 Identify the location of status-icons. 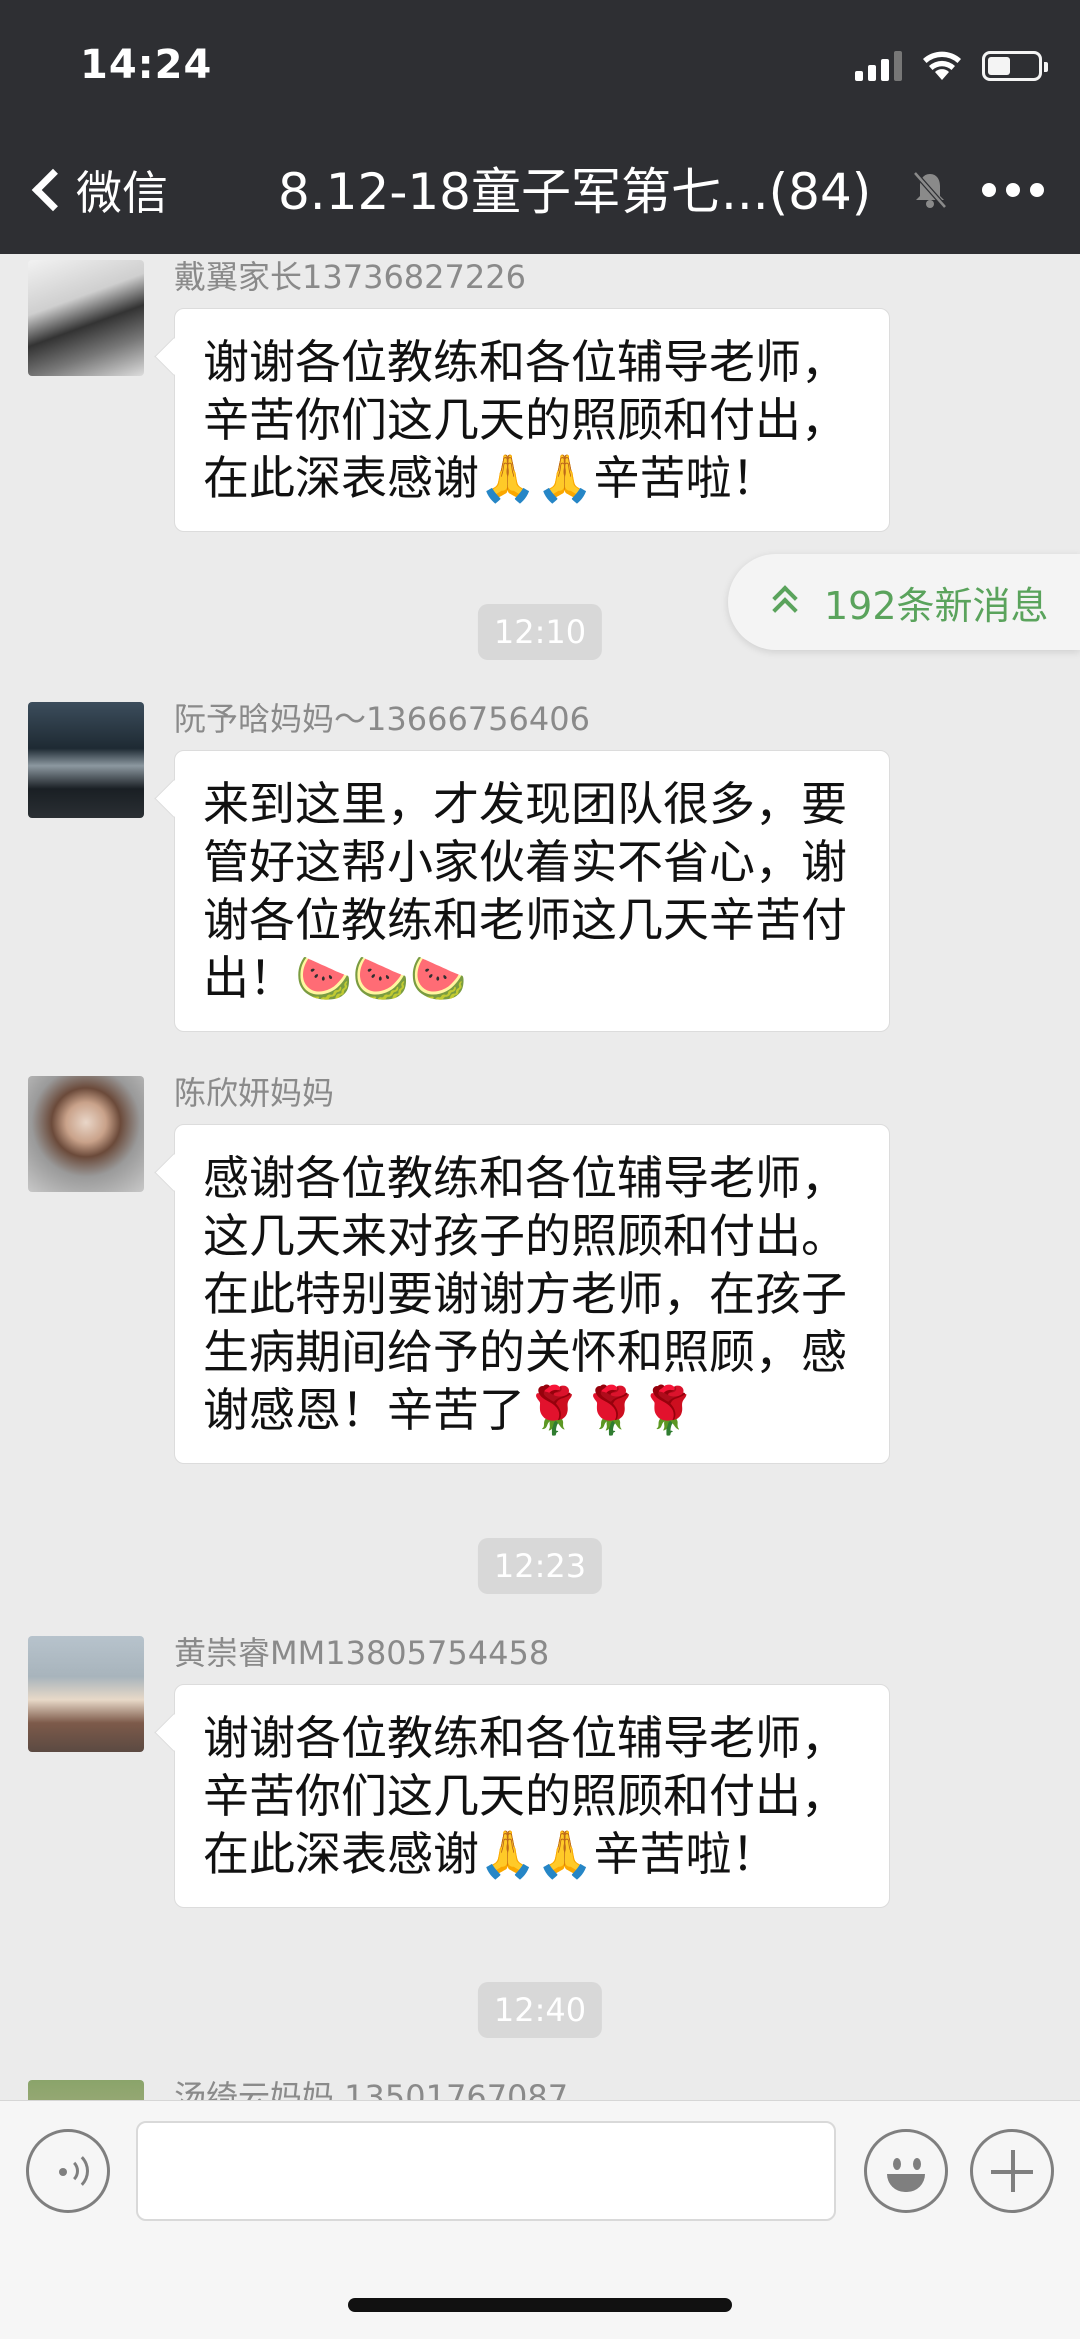
(951, 66).